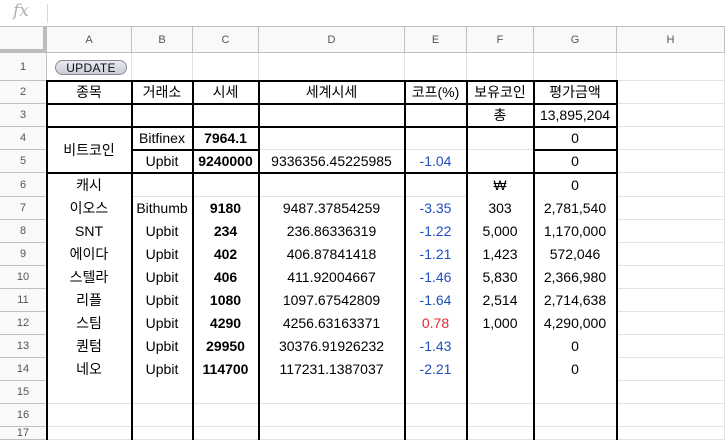  What do you see at coordinates (23, 433) in the screenshot?
I see `row-header-17: 17` at bounding box center [23, 433].